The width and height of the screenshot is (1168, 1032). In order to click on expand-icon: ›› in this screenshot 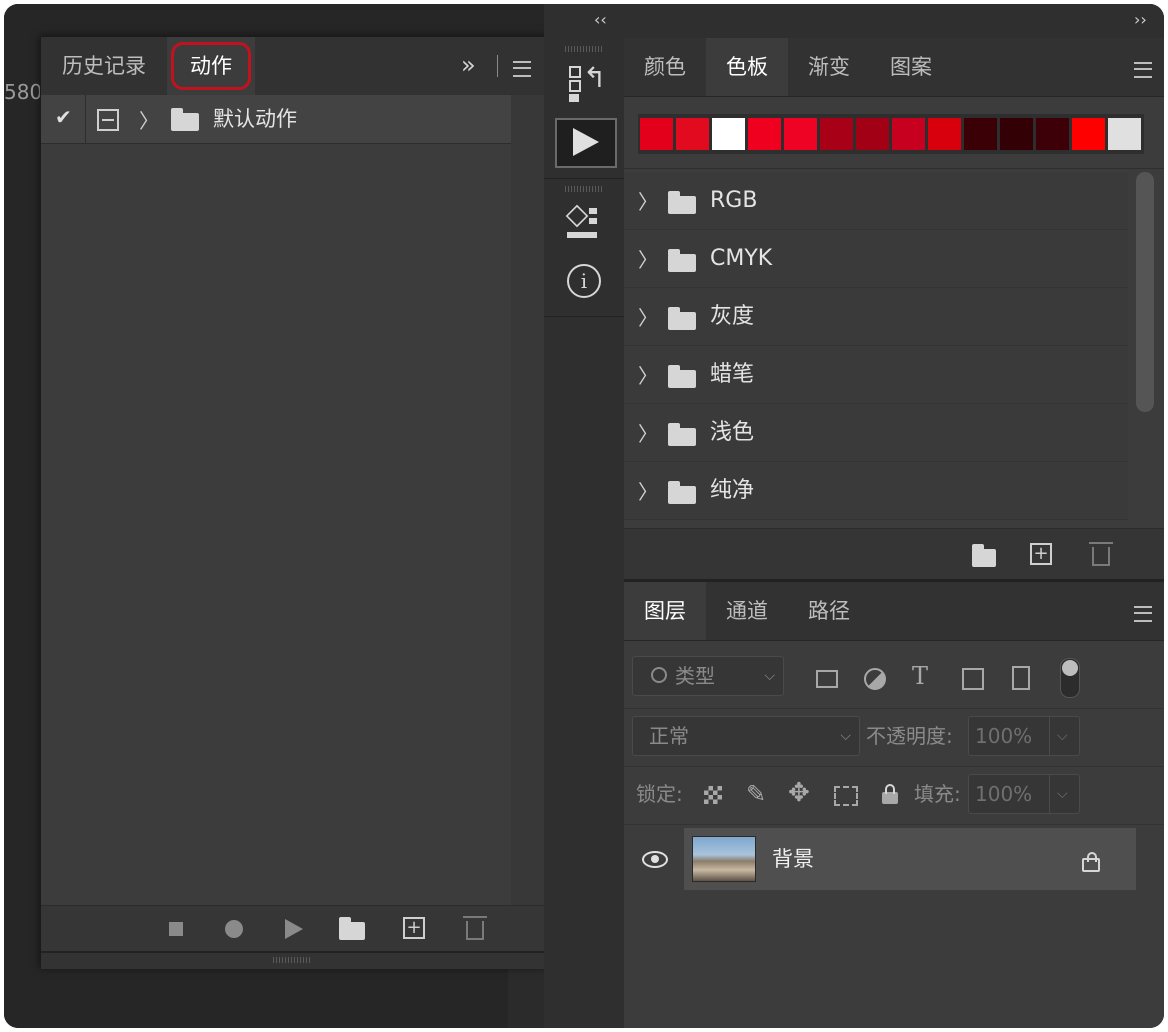, I will do `click(1140, 19)`.